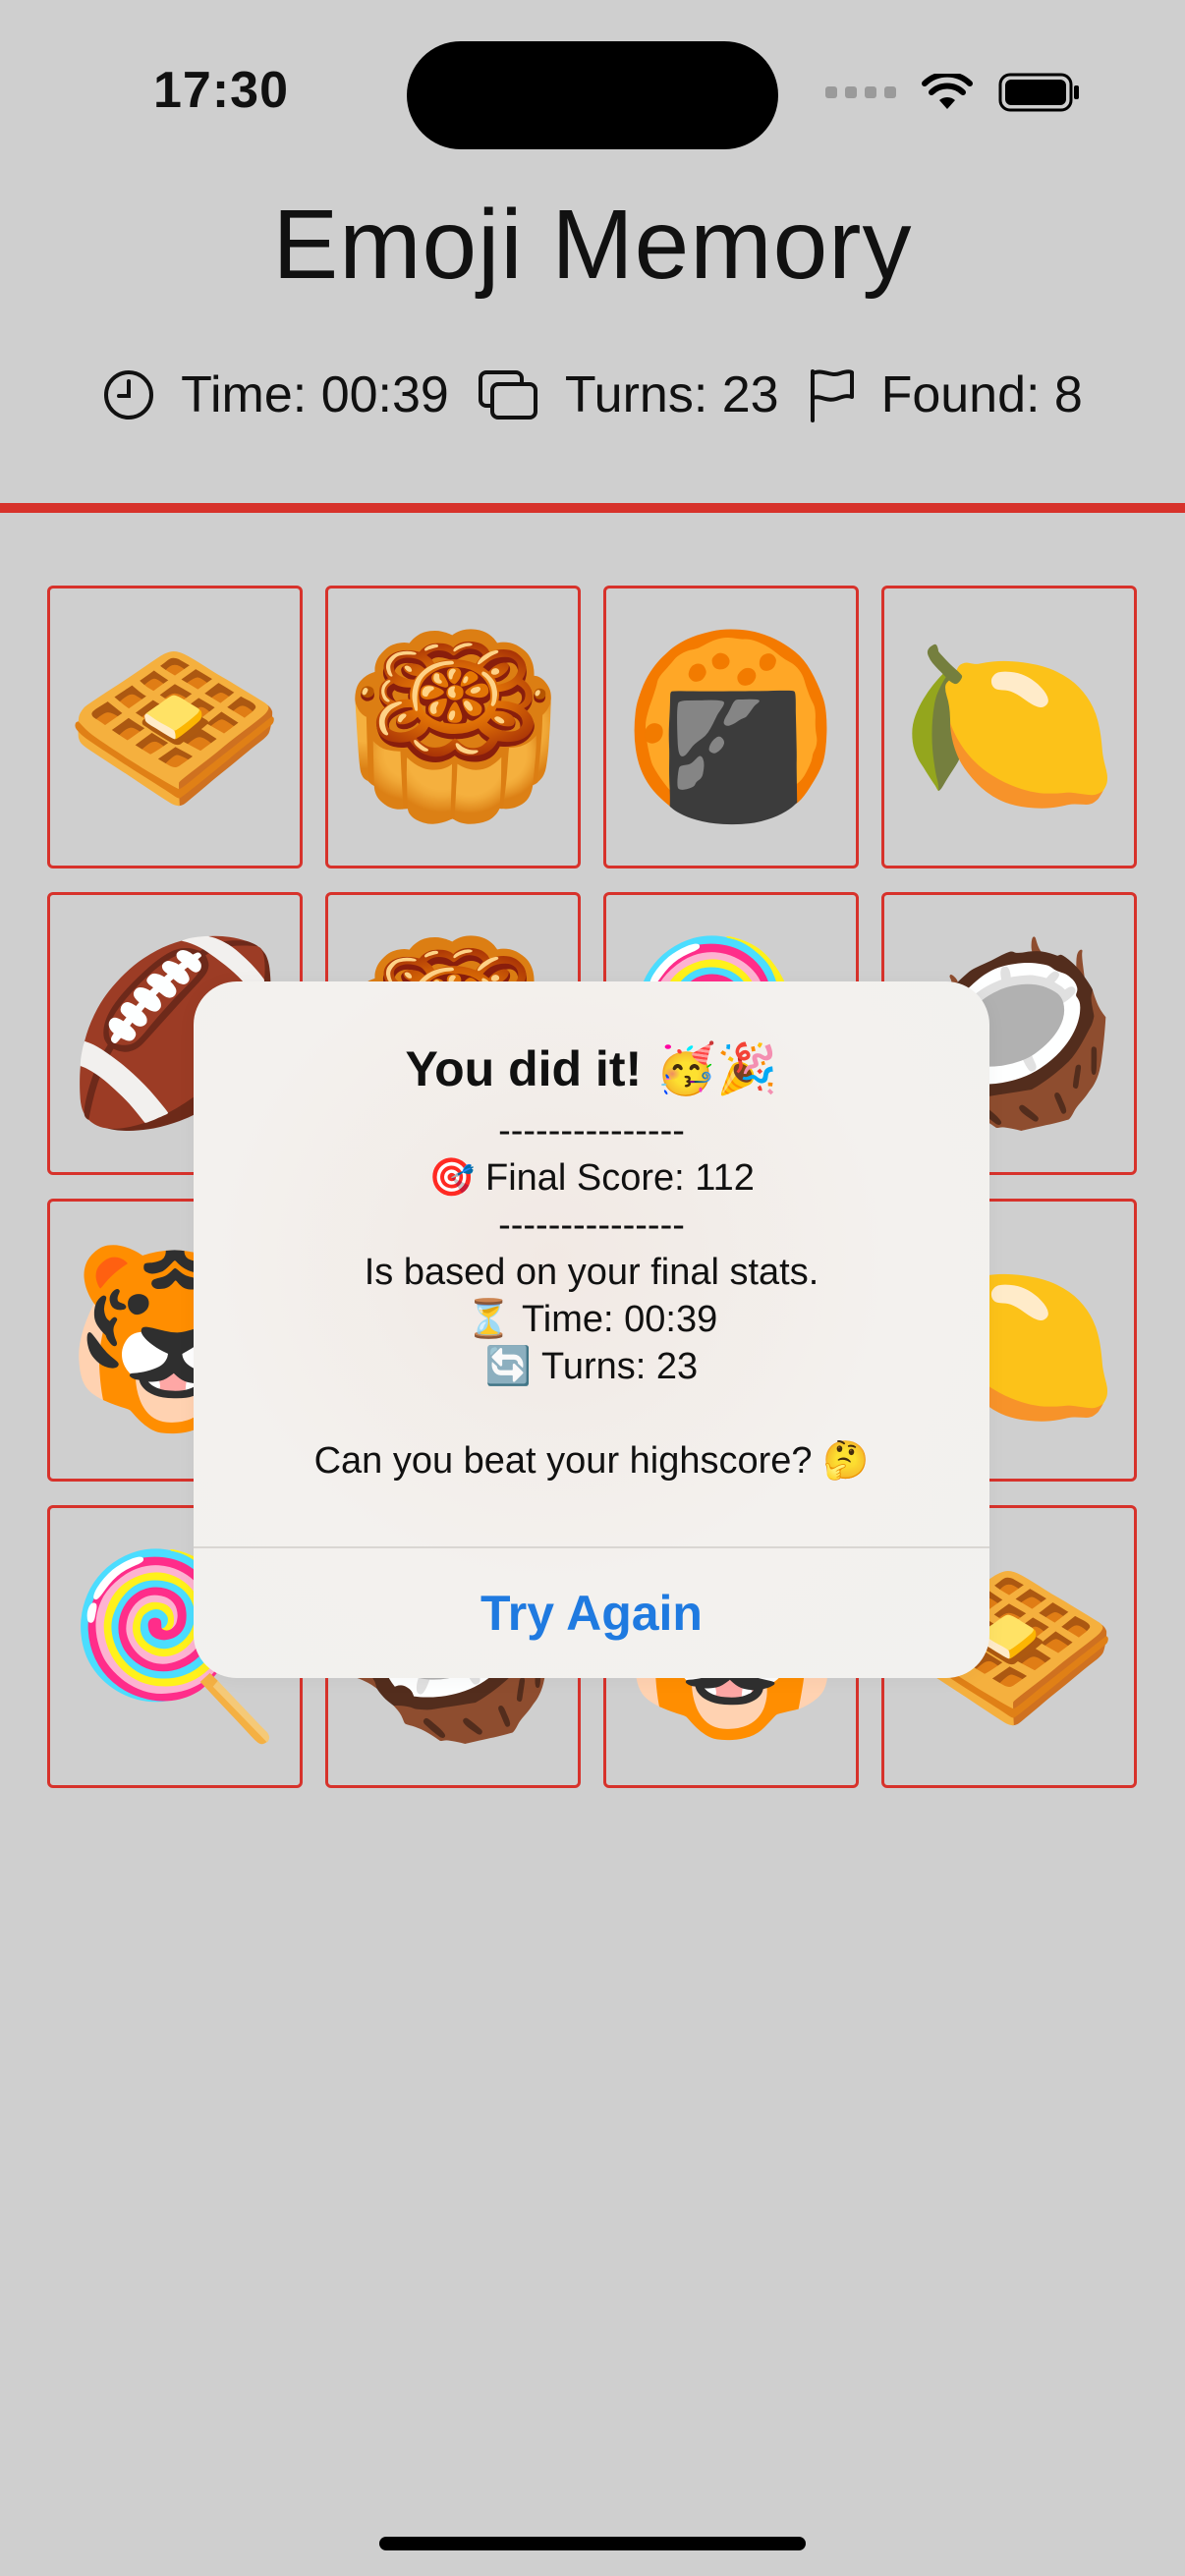  I want to click on status-time: 17:30, so click(221, 90).